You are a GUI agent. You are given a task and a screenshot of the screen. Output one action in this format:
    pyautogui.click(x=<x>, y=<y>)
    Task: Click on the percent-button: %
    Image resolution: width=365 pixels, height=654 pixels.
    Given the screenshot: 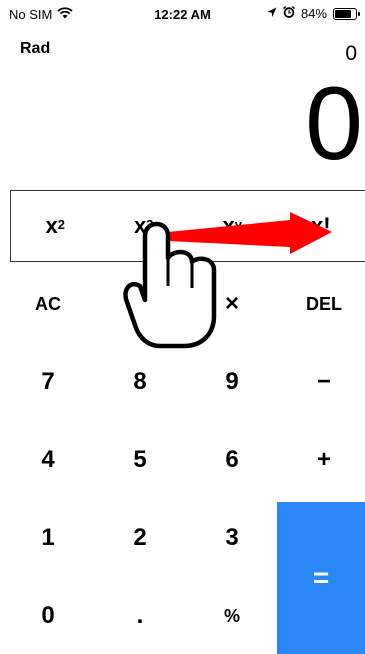 What is the action you would take?
    pyautogui.click(x=232, y=616)
    